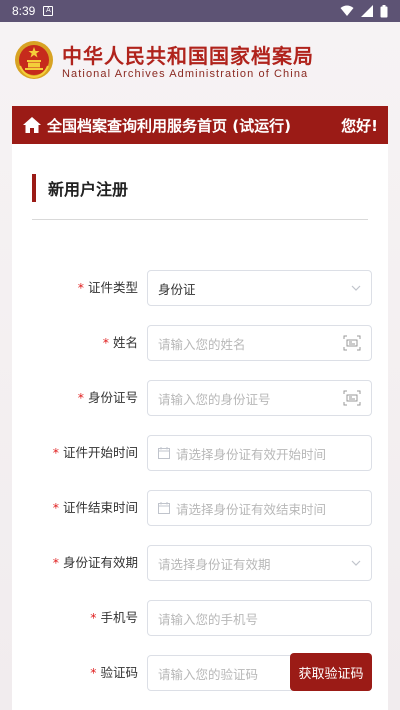 The image size is (400, 710). Describe the element at coordinates (251, 454) in the screenshot. I see `start-date-placeholder: 请选择身份证有效开始时间` at that location.